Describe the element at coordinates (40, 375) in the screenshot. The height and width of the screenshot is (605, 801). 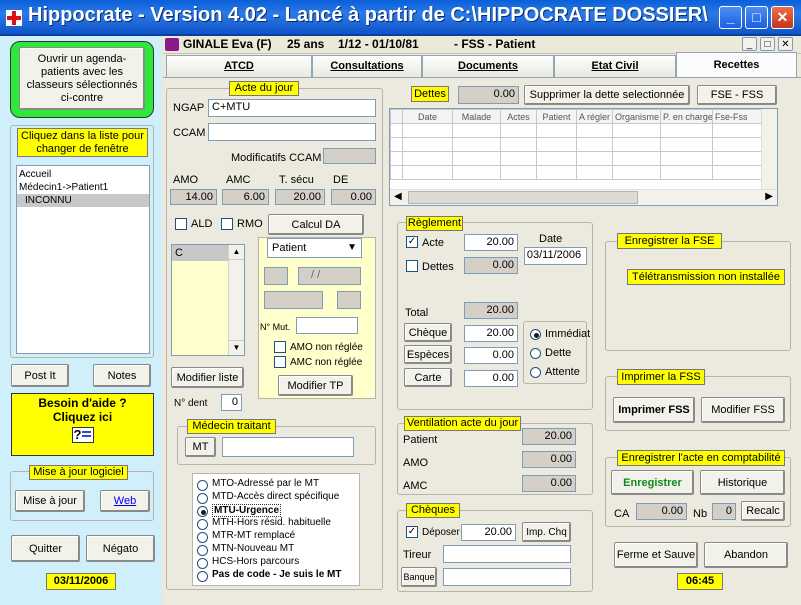
I see `post-it-button: Post It` at that location.